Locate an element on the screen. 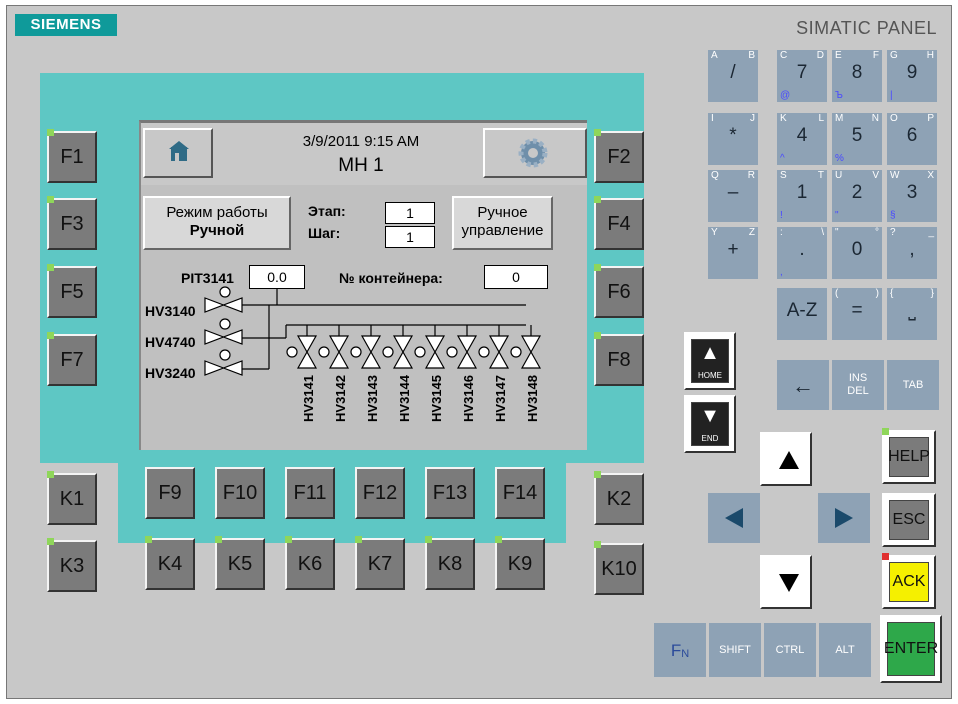 The image size is (958, 704). enter-key: ENTER is located at coordinates (911, 649).